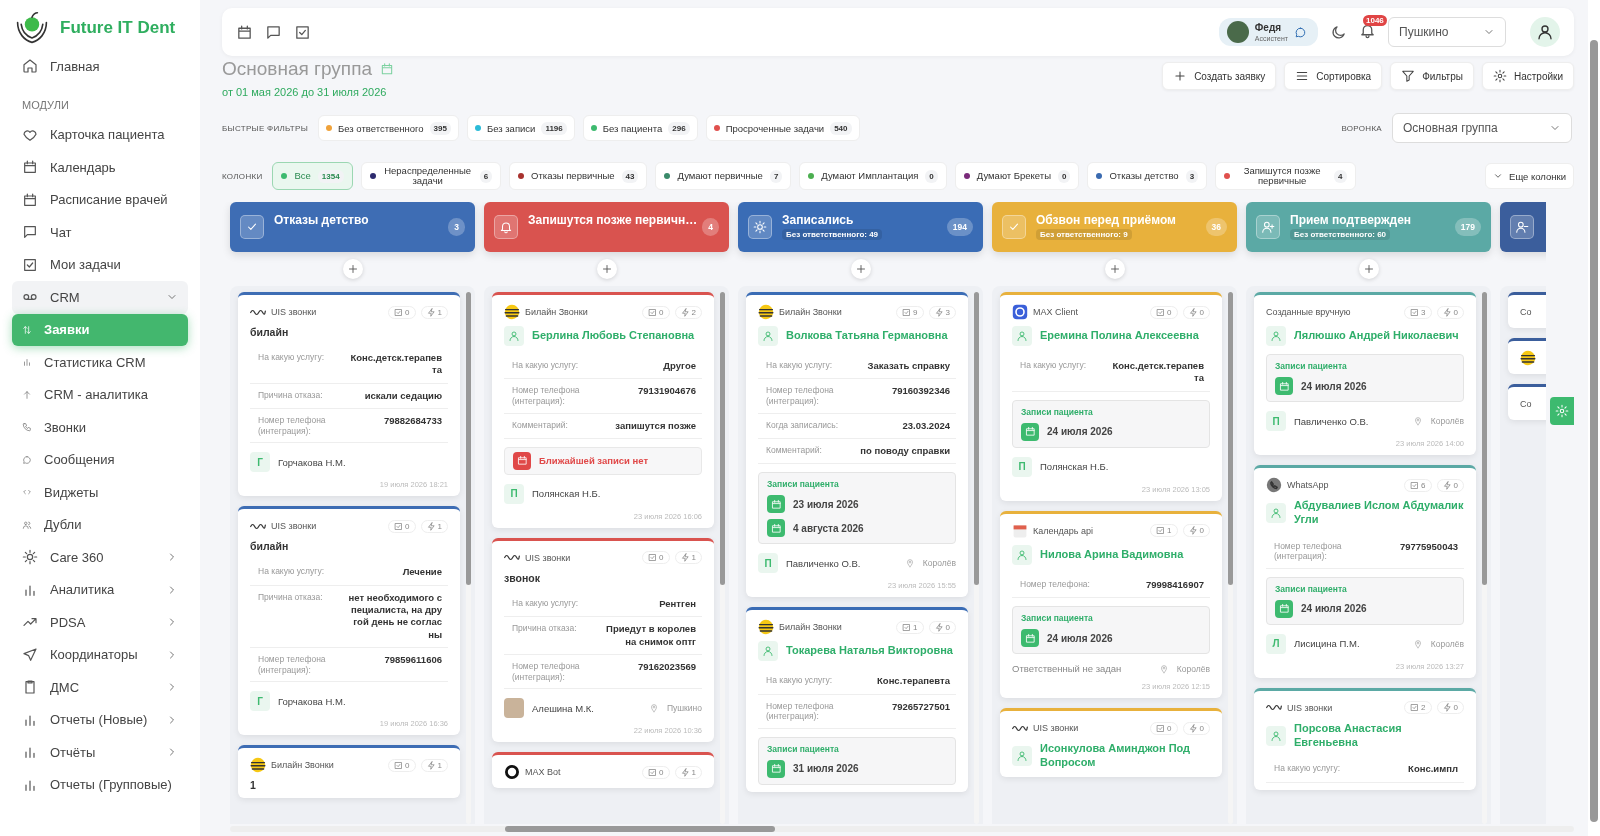 This screenshot has width=1600, height=836. What do you see at coordinates (578, 176) in the screenshot?
I see `column-chip: Отказы первичные 43` at bounding box center [578, 176].